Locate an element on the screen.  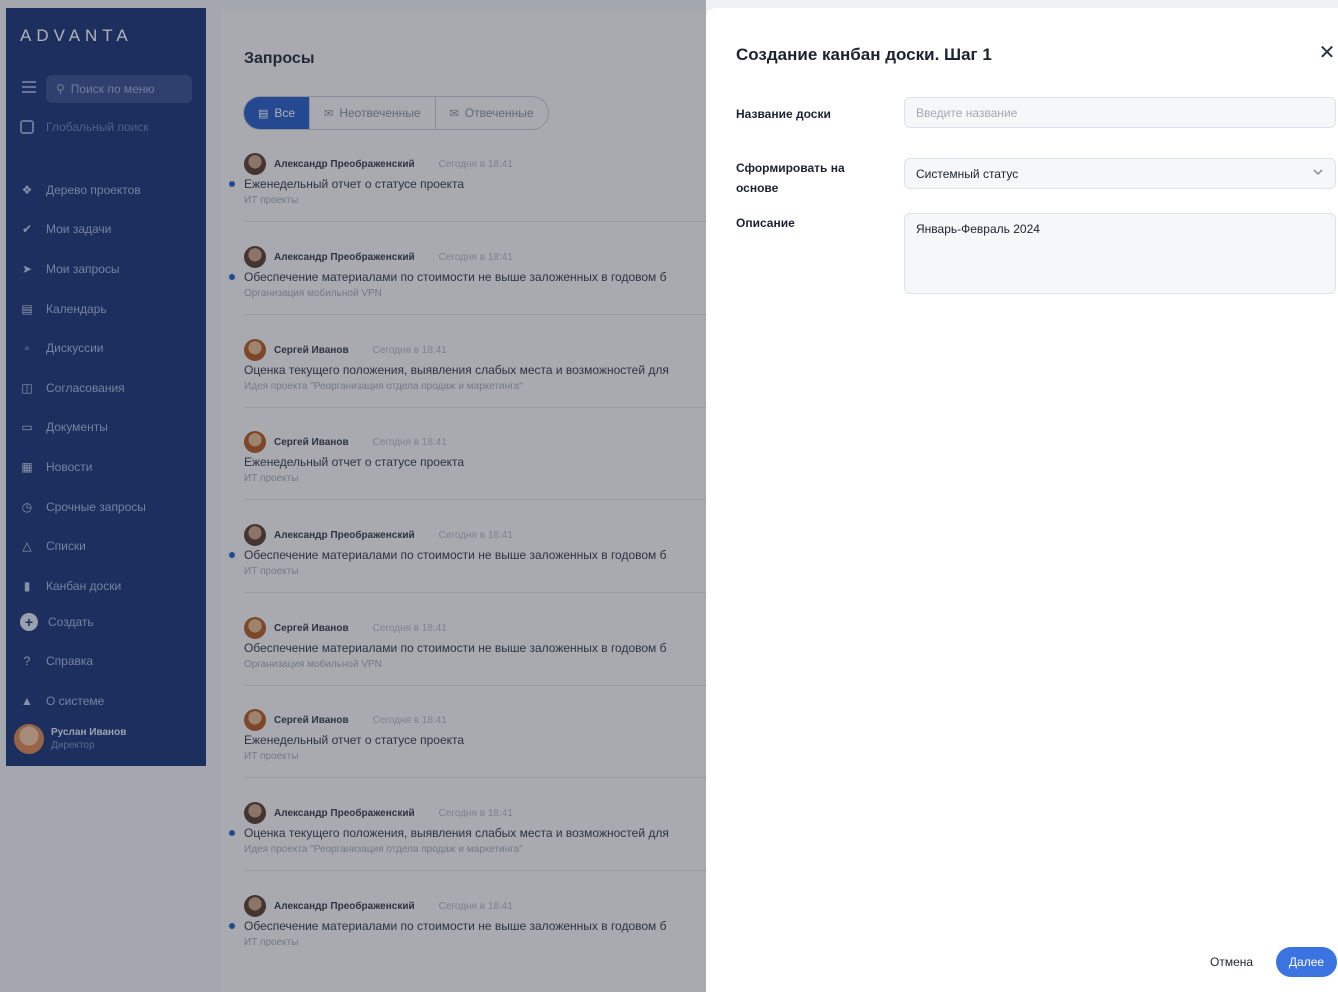
base-label-line1: Сформировать на is located at coordinates (790, 168).